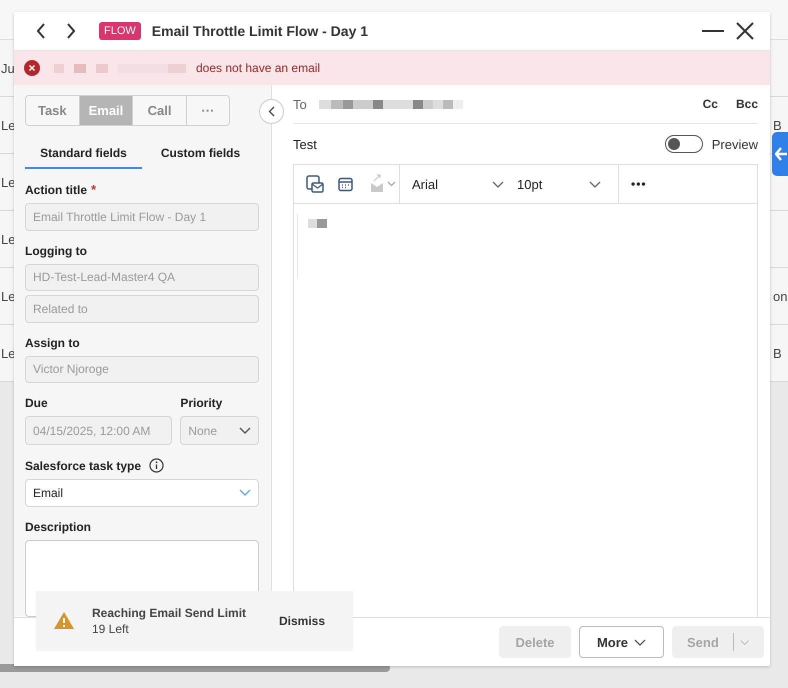 The height and width of the screenshot is (688, 788). I want to click on bcc-button: Bcc, so click(747, 104).